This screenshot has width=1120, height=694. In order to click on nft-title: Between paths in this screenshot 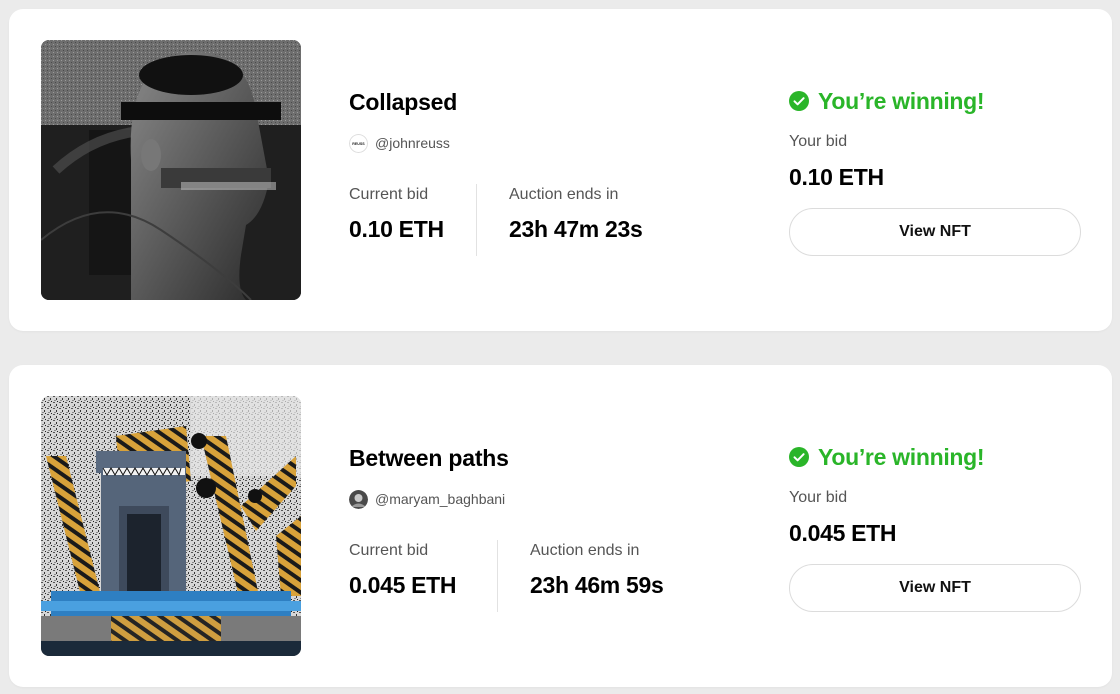, I will do `click(429, 458)`.